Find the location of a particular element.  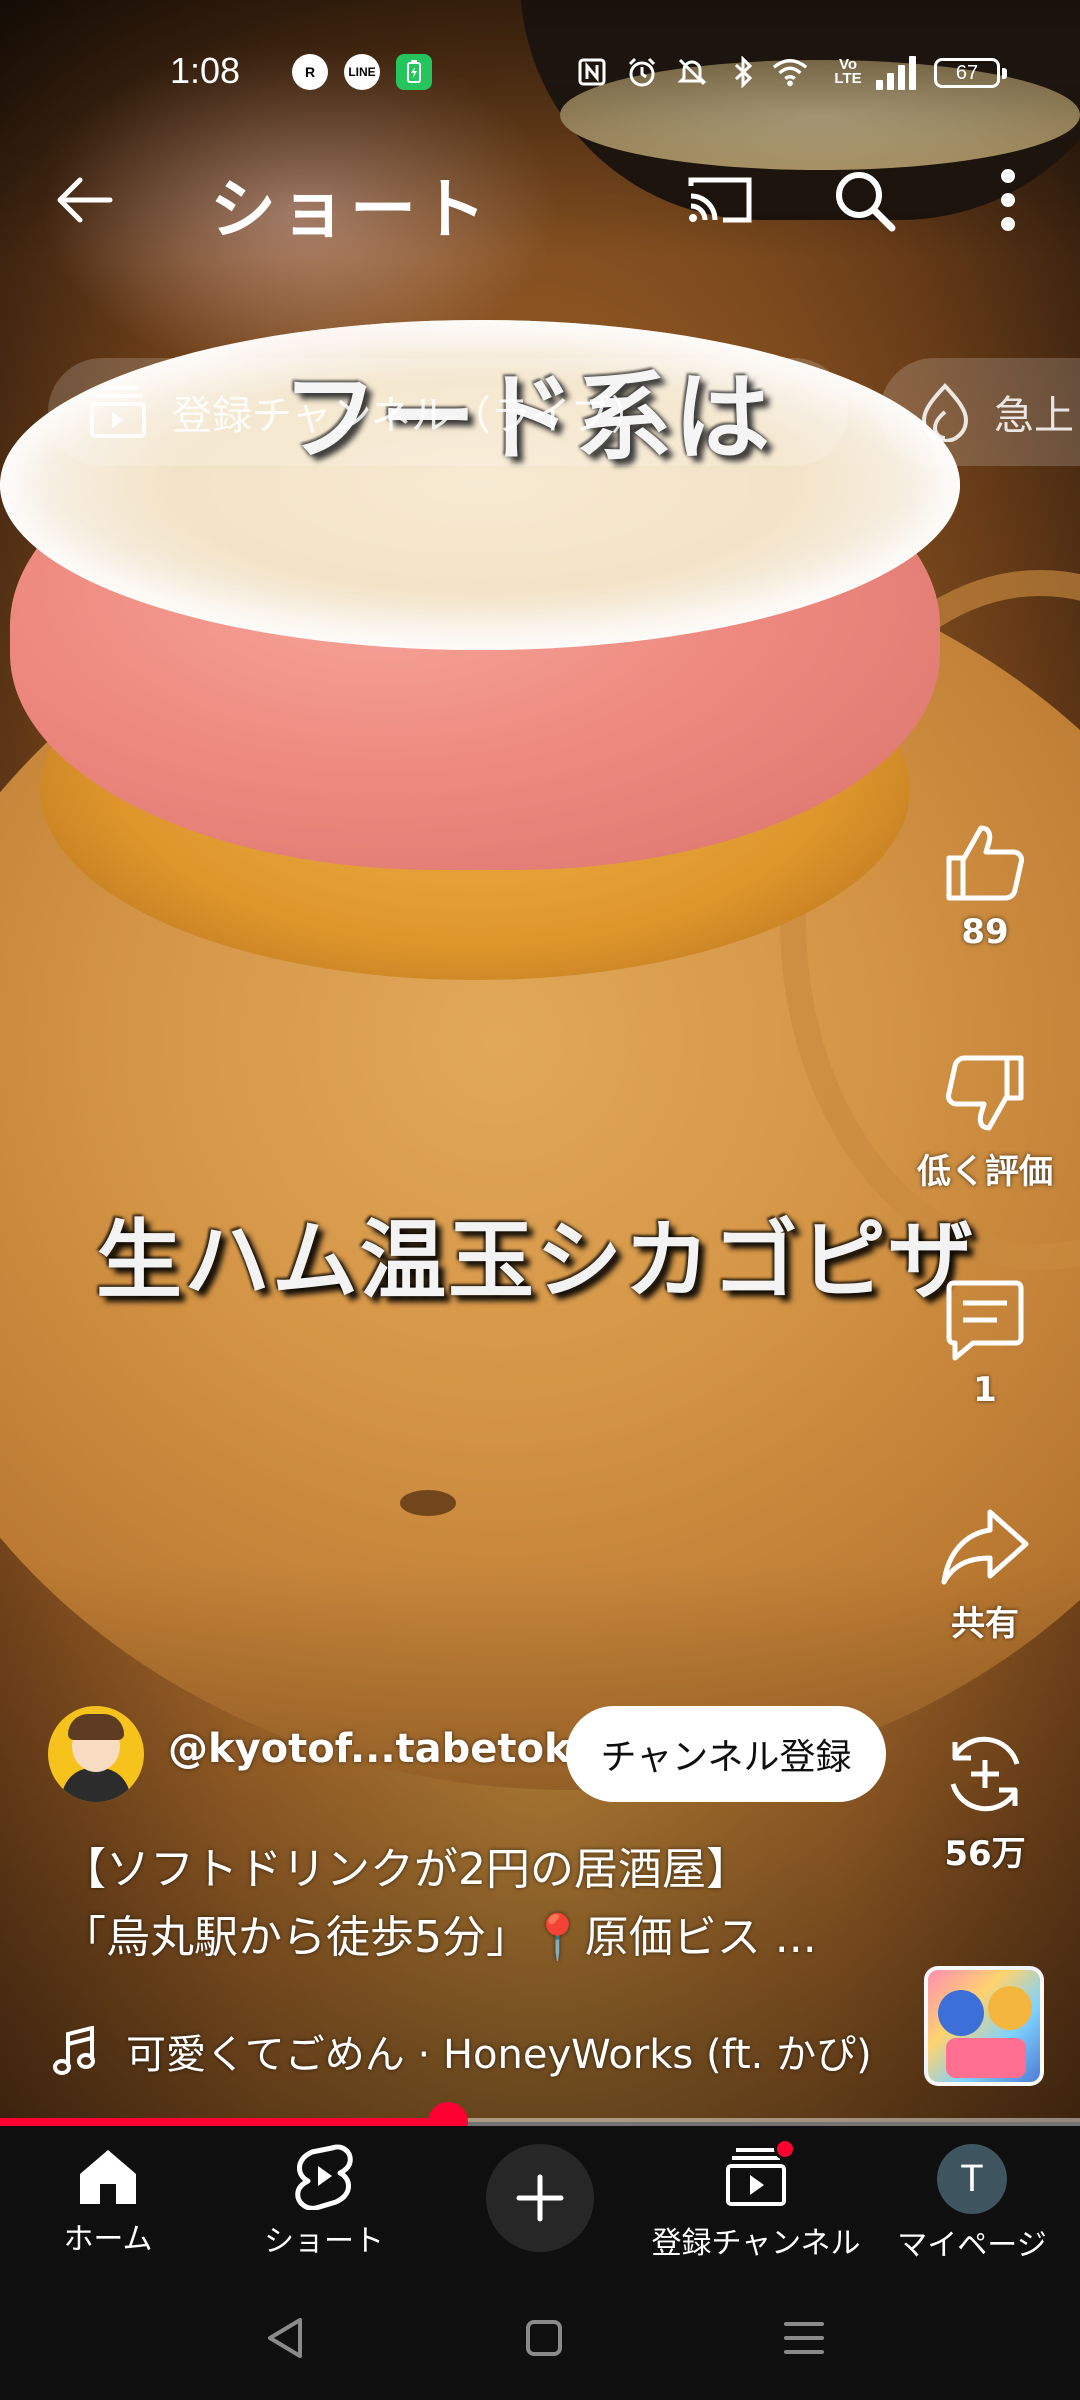

nav-shorts: ショート is located at coordinates (324, 2202).